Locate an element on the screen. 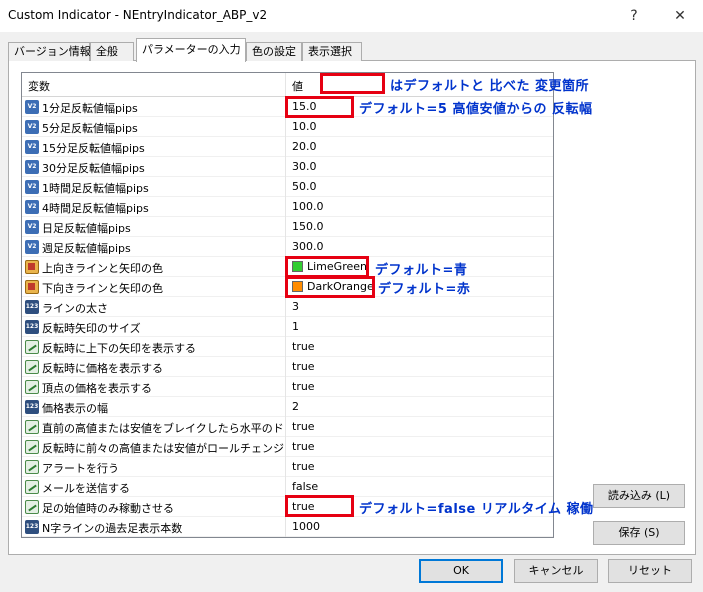 This screenshot has height=592, width=703. highlight-box-up-color is located at coordinates (327, 267).